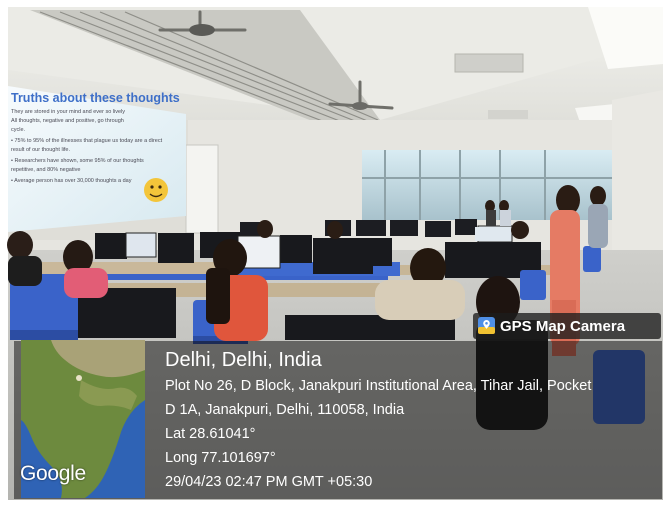 The height and width of the screenshot is (505, 667). I want to click on longitude: Long 77.101697°, so click(220, 458).